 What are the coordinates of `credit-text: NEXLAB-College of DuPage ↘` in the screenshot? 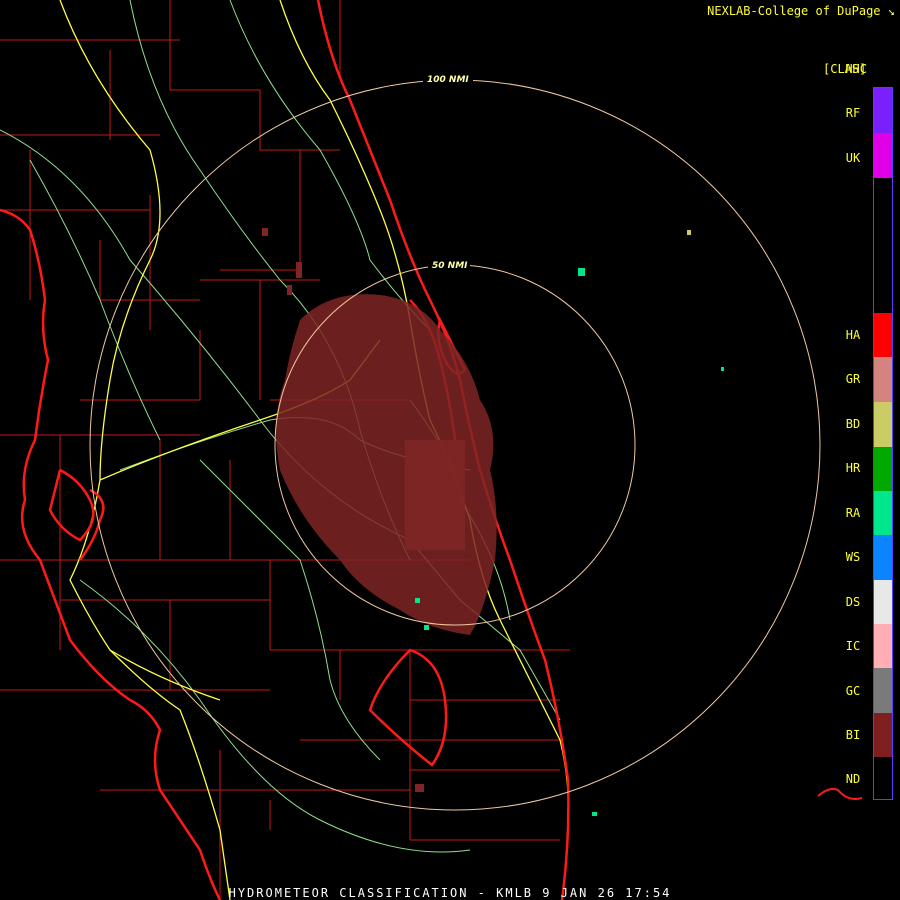 It's located at (801, 11).